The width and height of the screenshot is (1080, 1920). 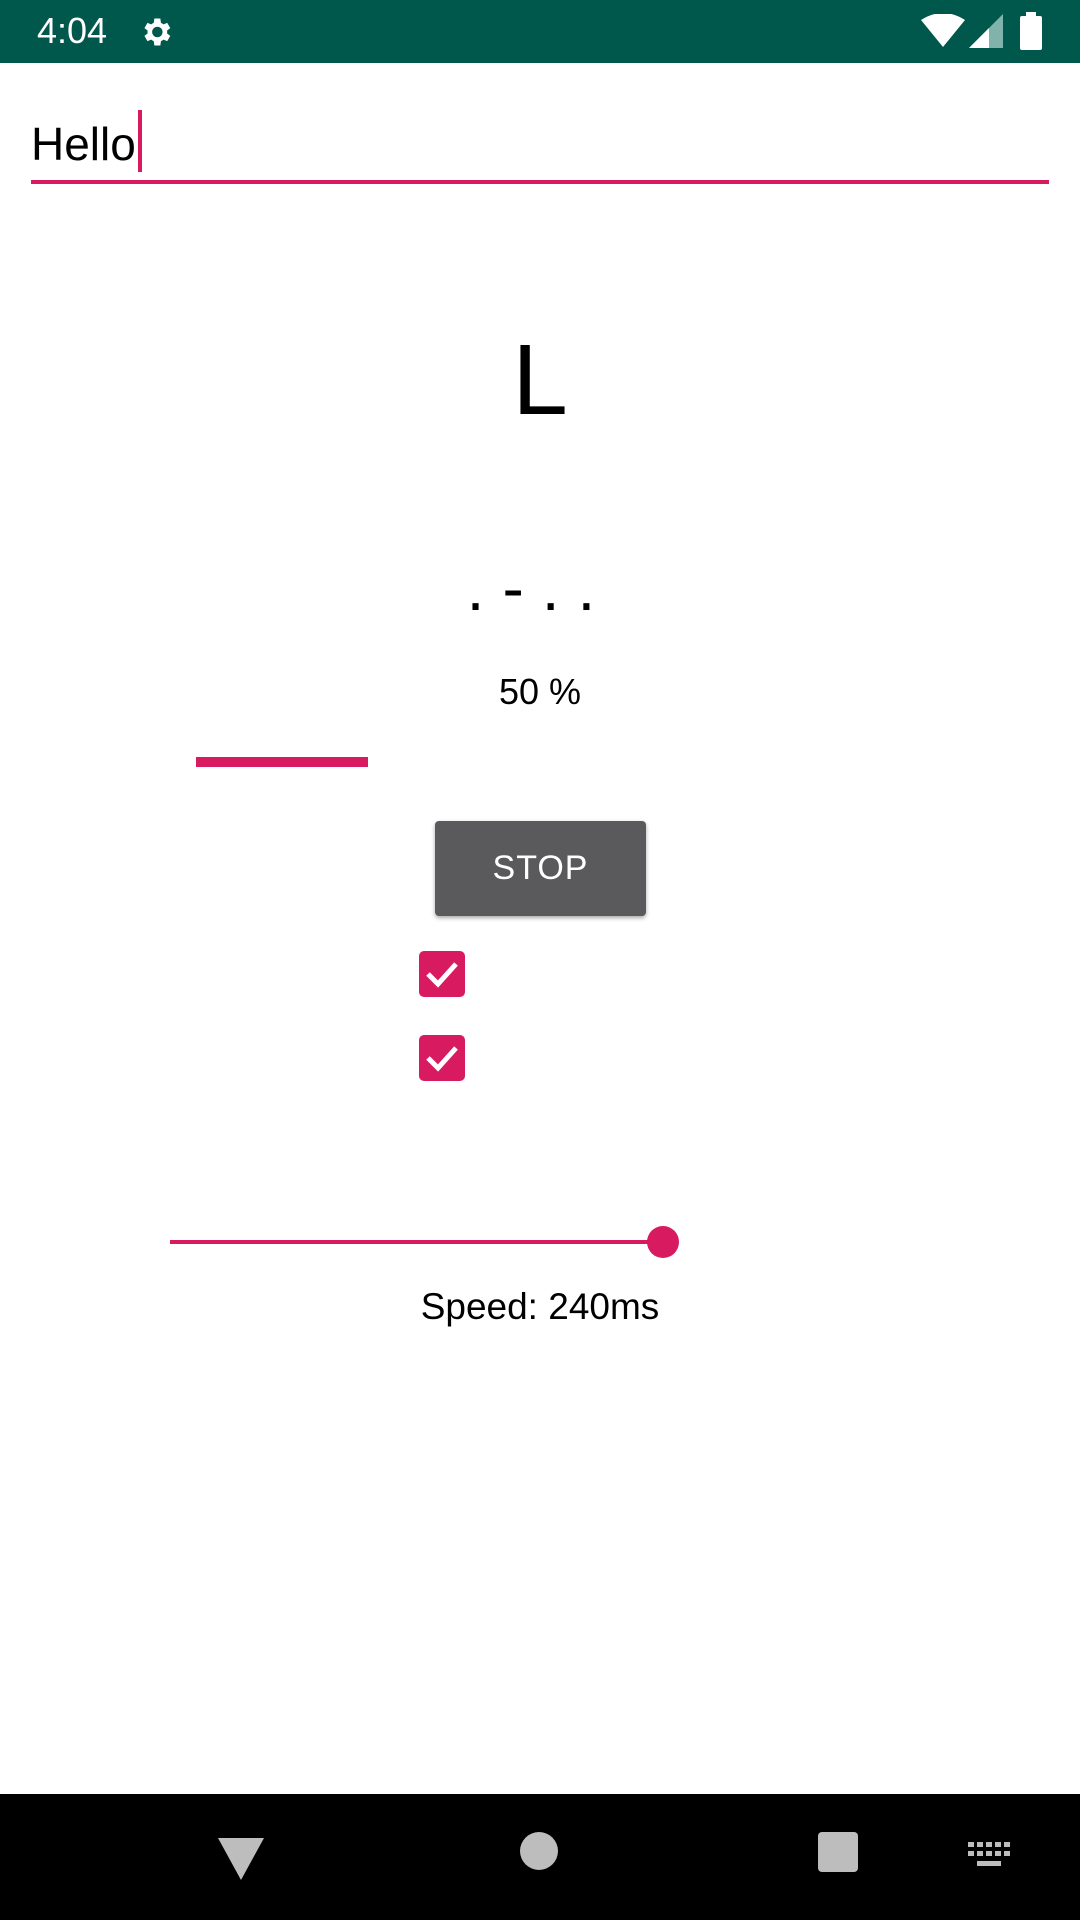 I want to click on current-letter: L, so click(x=540, y=380).